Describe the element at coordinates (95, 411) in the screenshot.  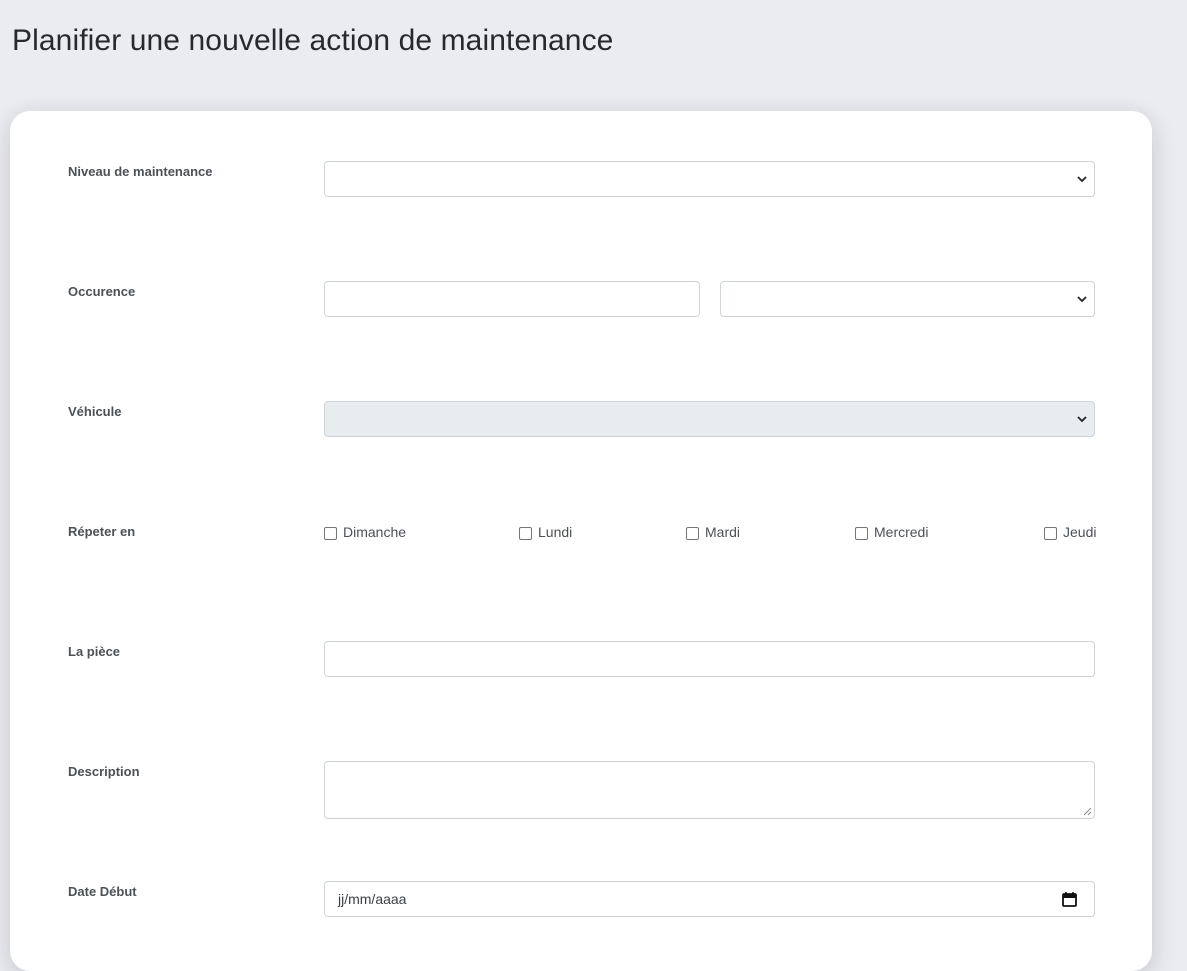
I see `vehicle-label: Véhicule` at that location.